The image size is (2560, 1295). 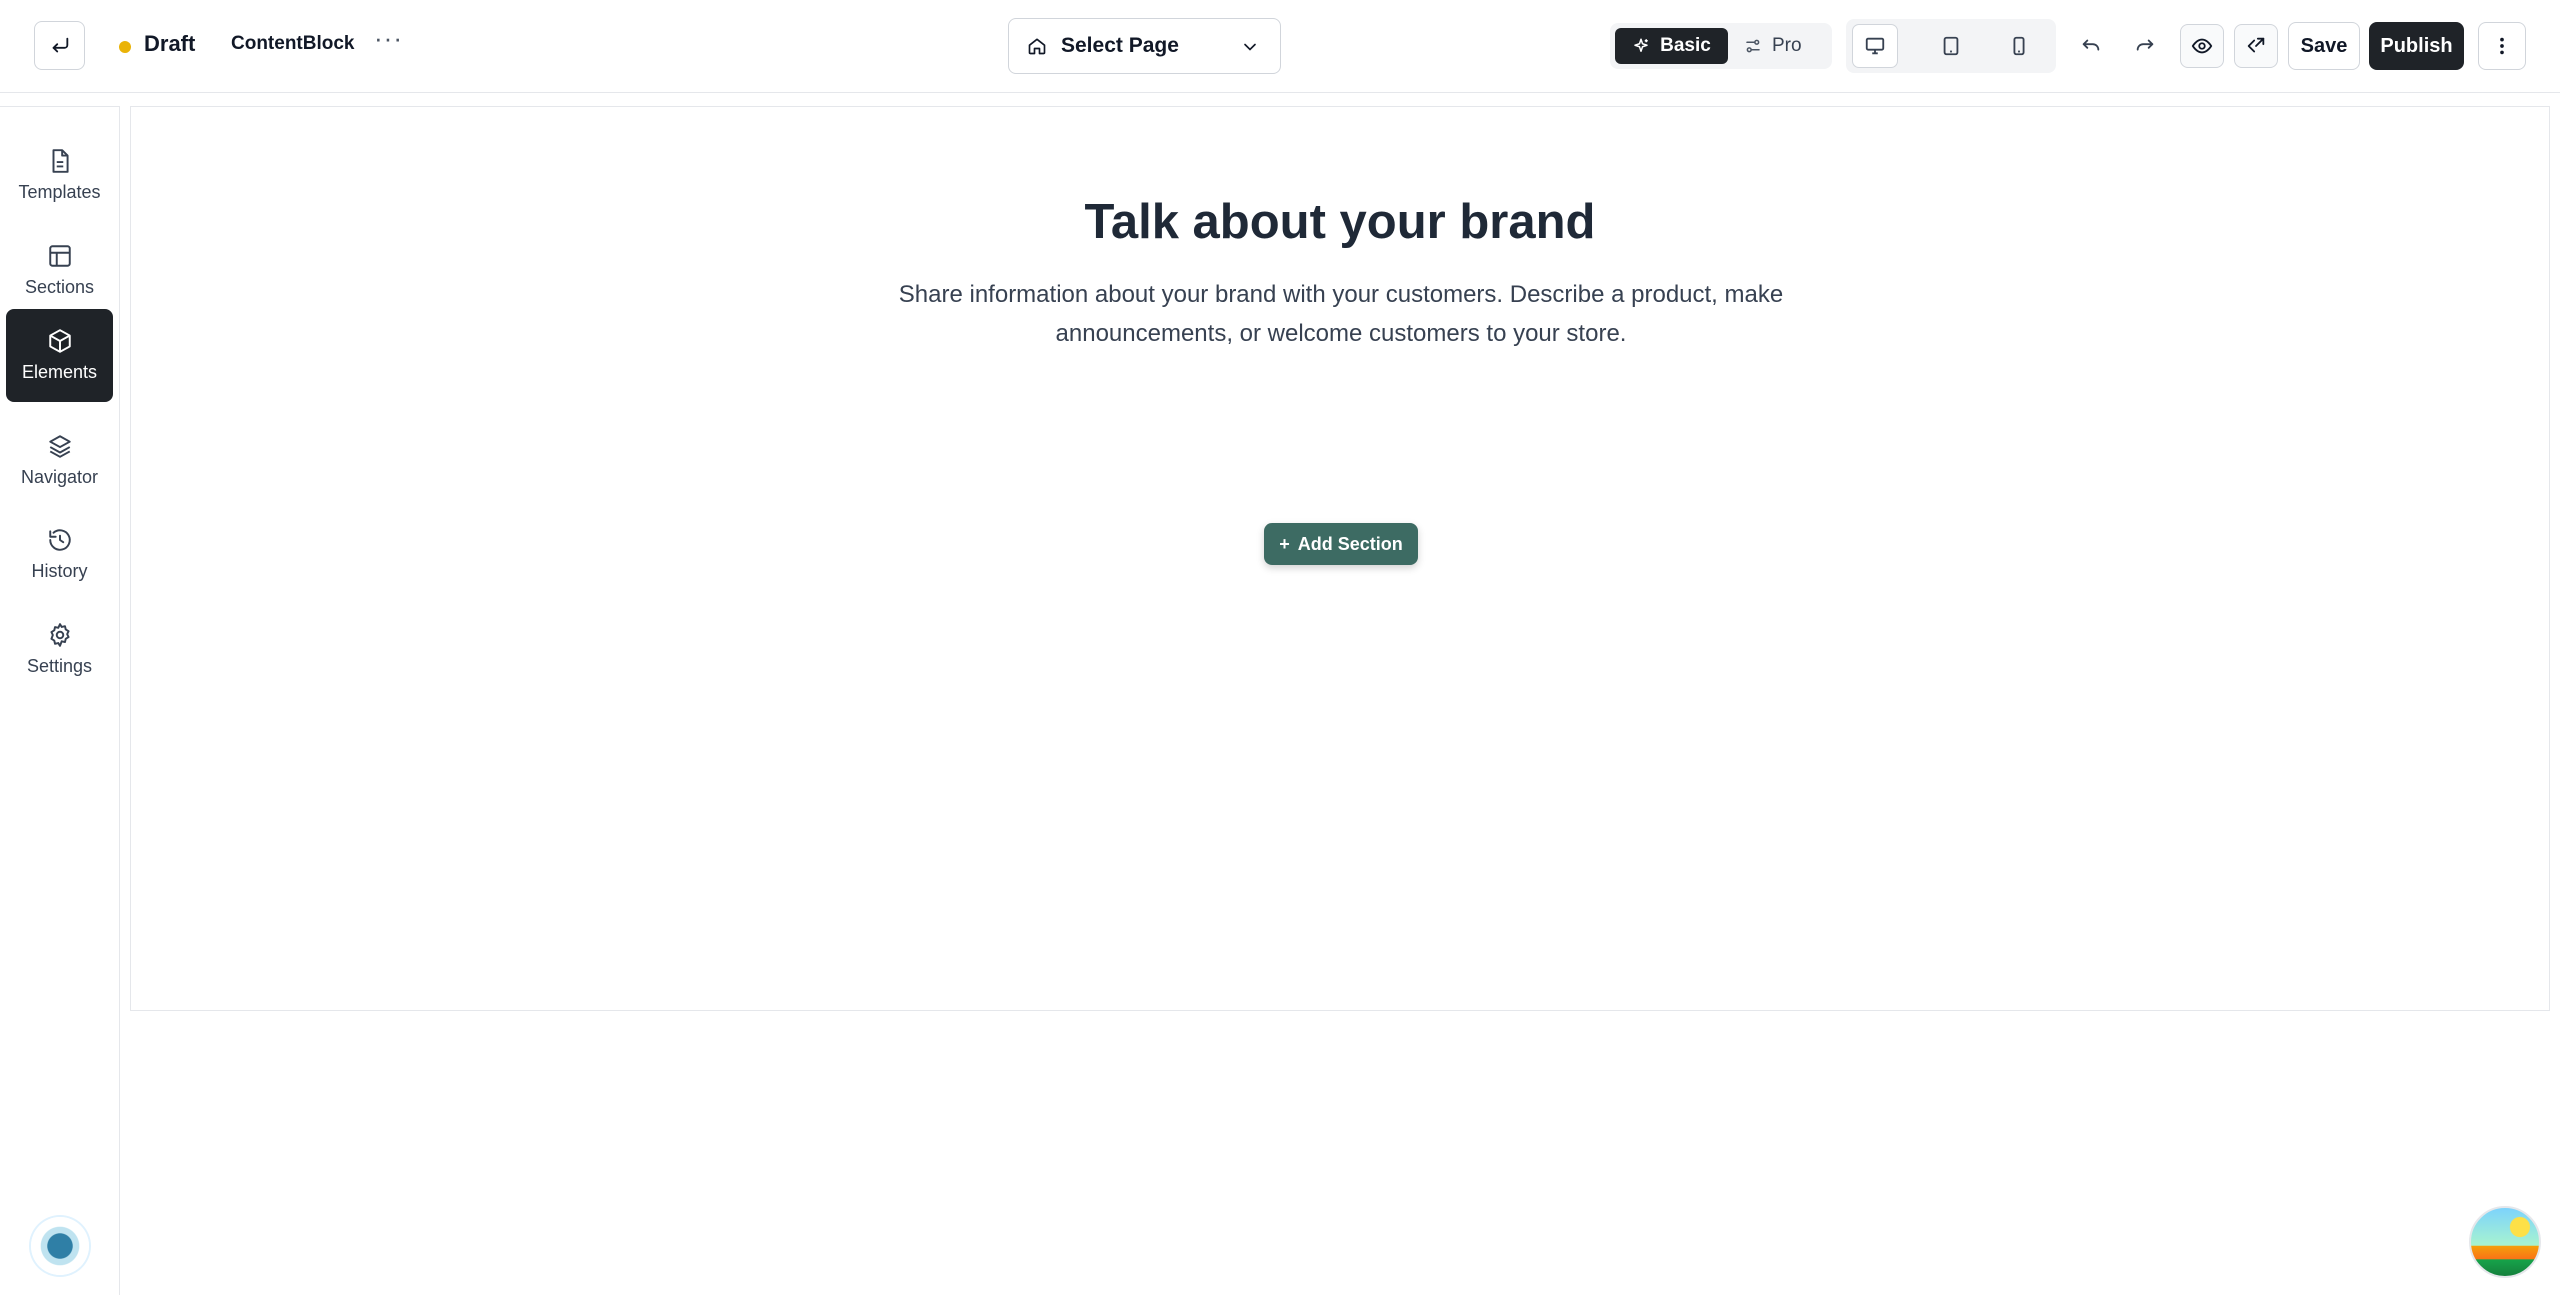 What do you see at coordinates (59, 175) in the screenshot?
I see `sidebar-item-templates: Templates` at bounding box center [59, 175].